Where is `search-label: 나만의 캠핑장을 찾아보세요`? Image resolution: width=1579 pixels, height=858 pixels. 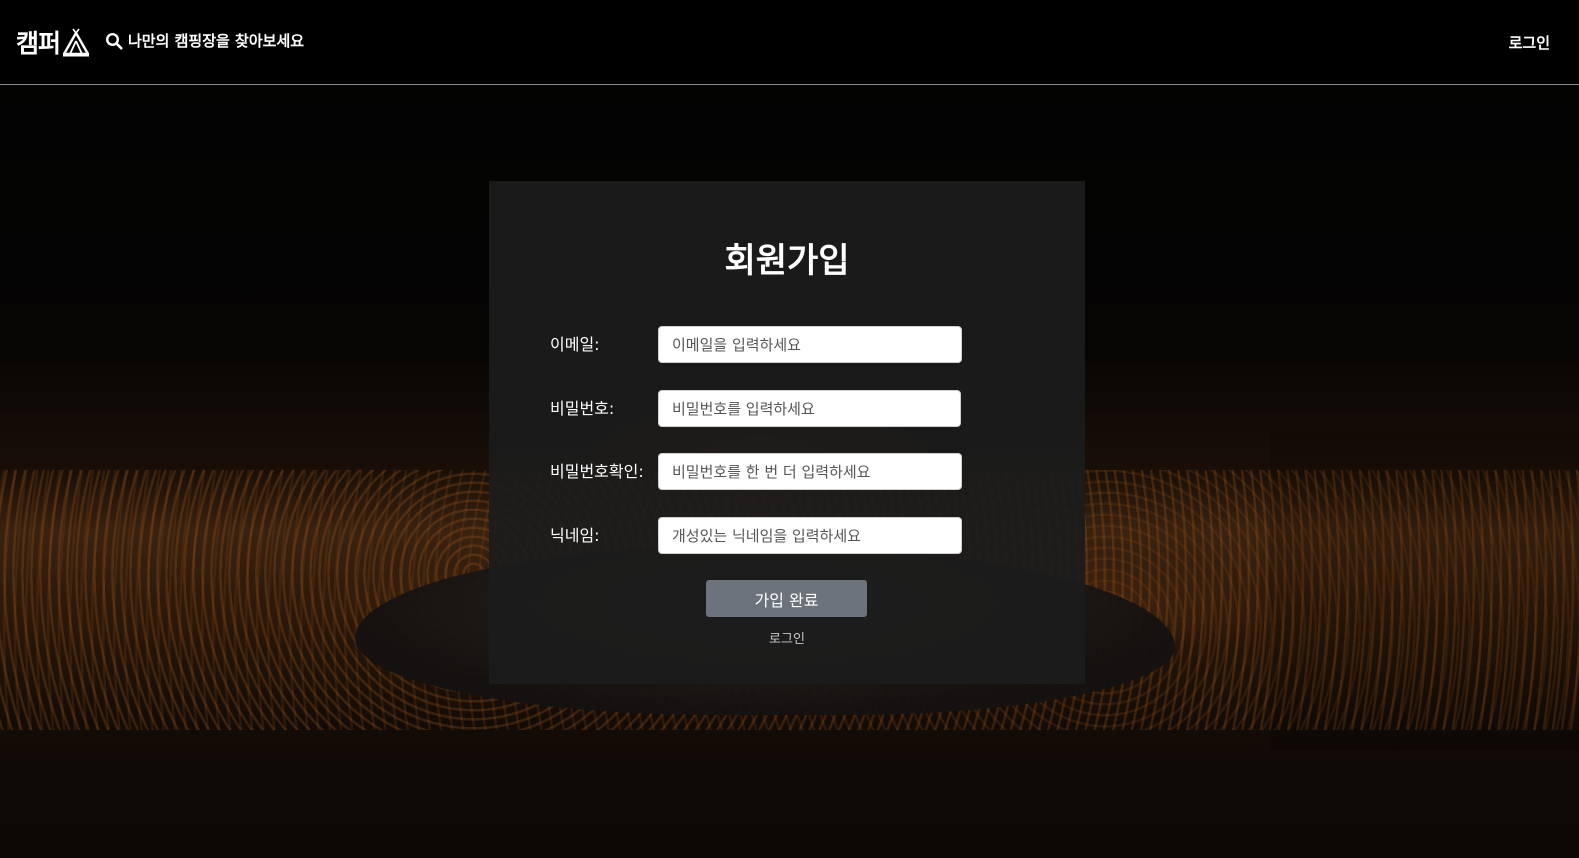
search-label: 나만의 캠핑장을 찾아보세요 is located at coordinates (216, 41).